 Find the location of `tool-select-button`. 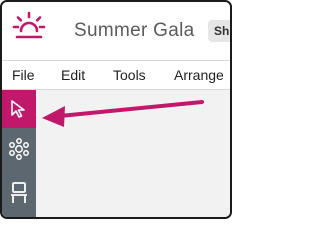

tool-select-button is located at coordinates (19, 109).